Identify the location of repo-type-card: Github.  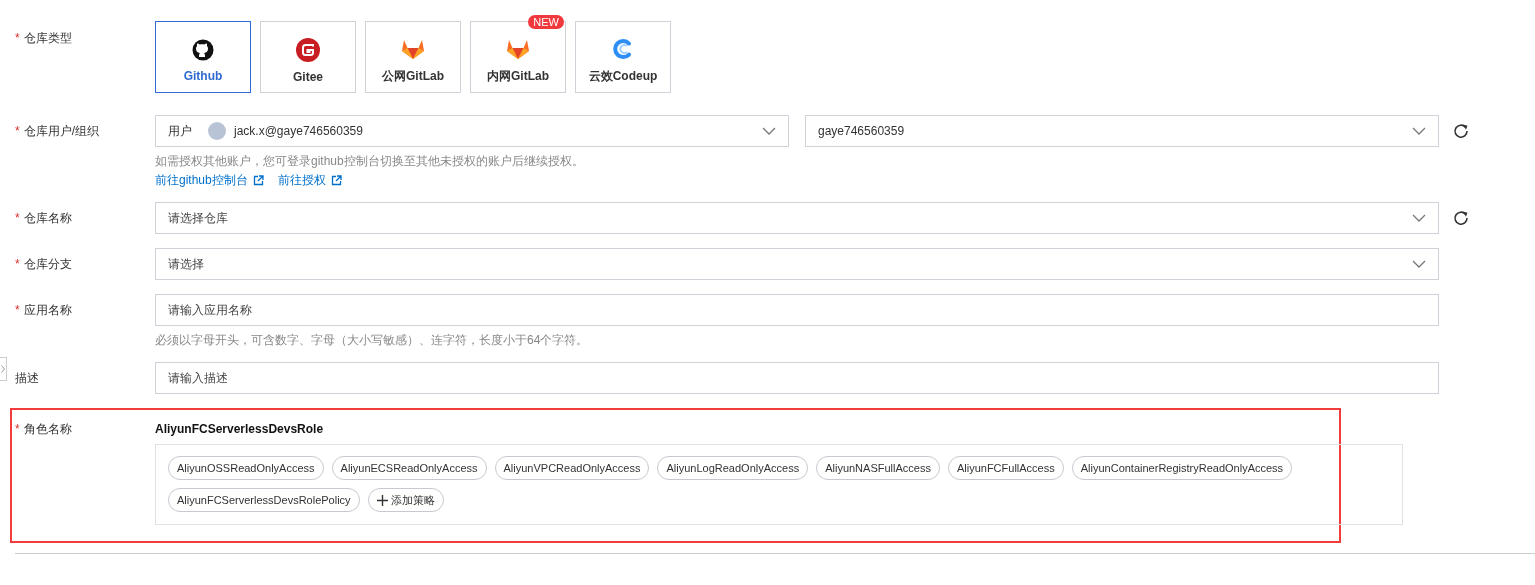
(203, 57).